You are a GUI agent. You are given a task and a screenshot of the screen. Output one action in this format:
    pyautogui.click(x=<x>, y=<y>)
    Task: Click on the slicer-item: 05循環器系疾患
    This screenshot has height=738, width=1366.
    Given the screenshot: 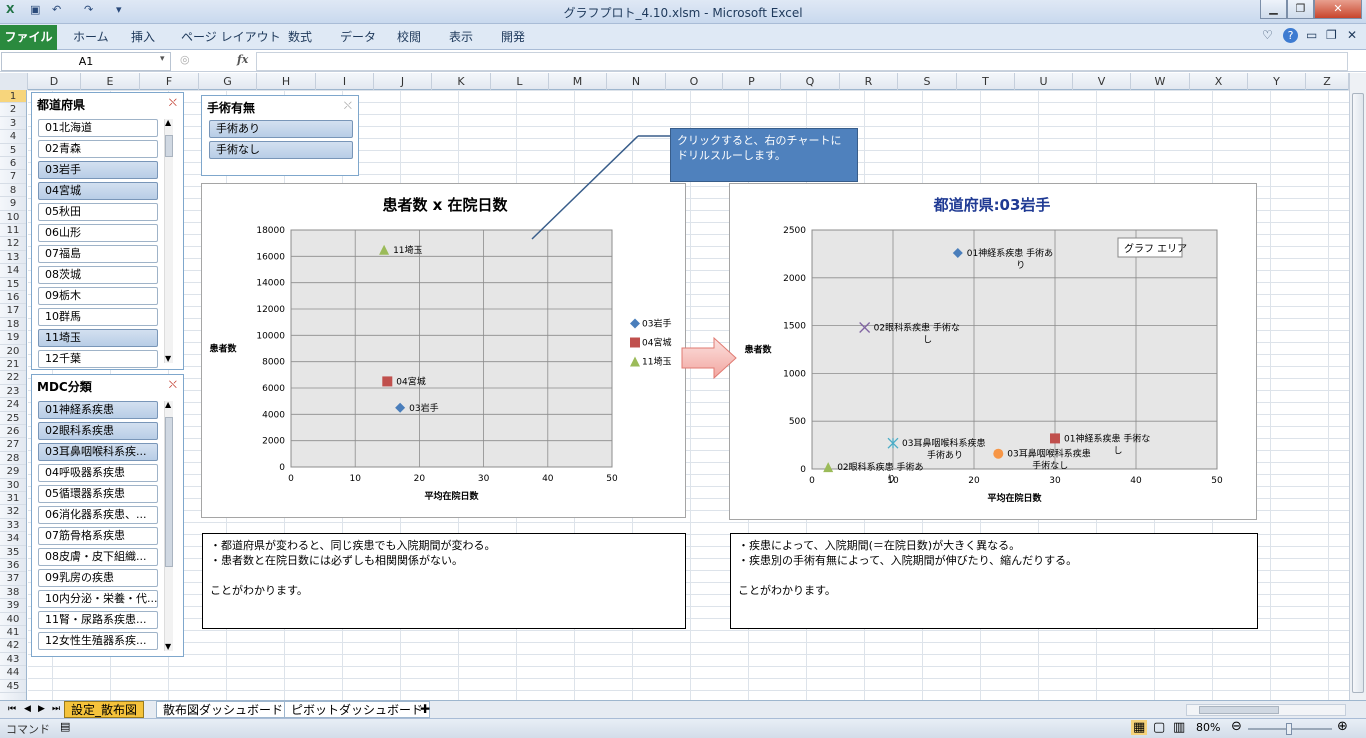 What is the action you would take?
    pyautogui.click(x=98, y=494)
    